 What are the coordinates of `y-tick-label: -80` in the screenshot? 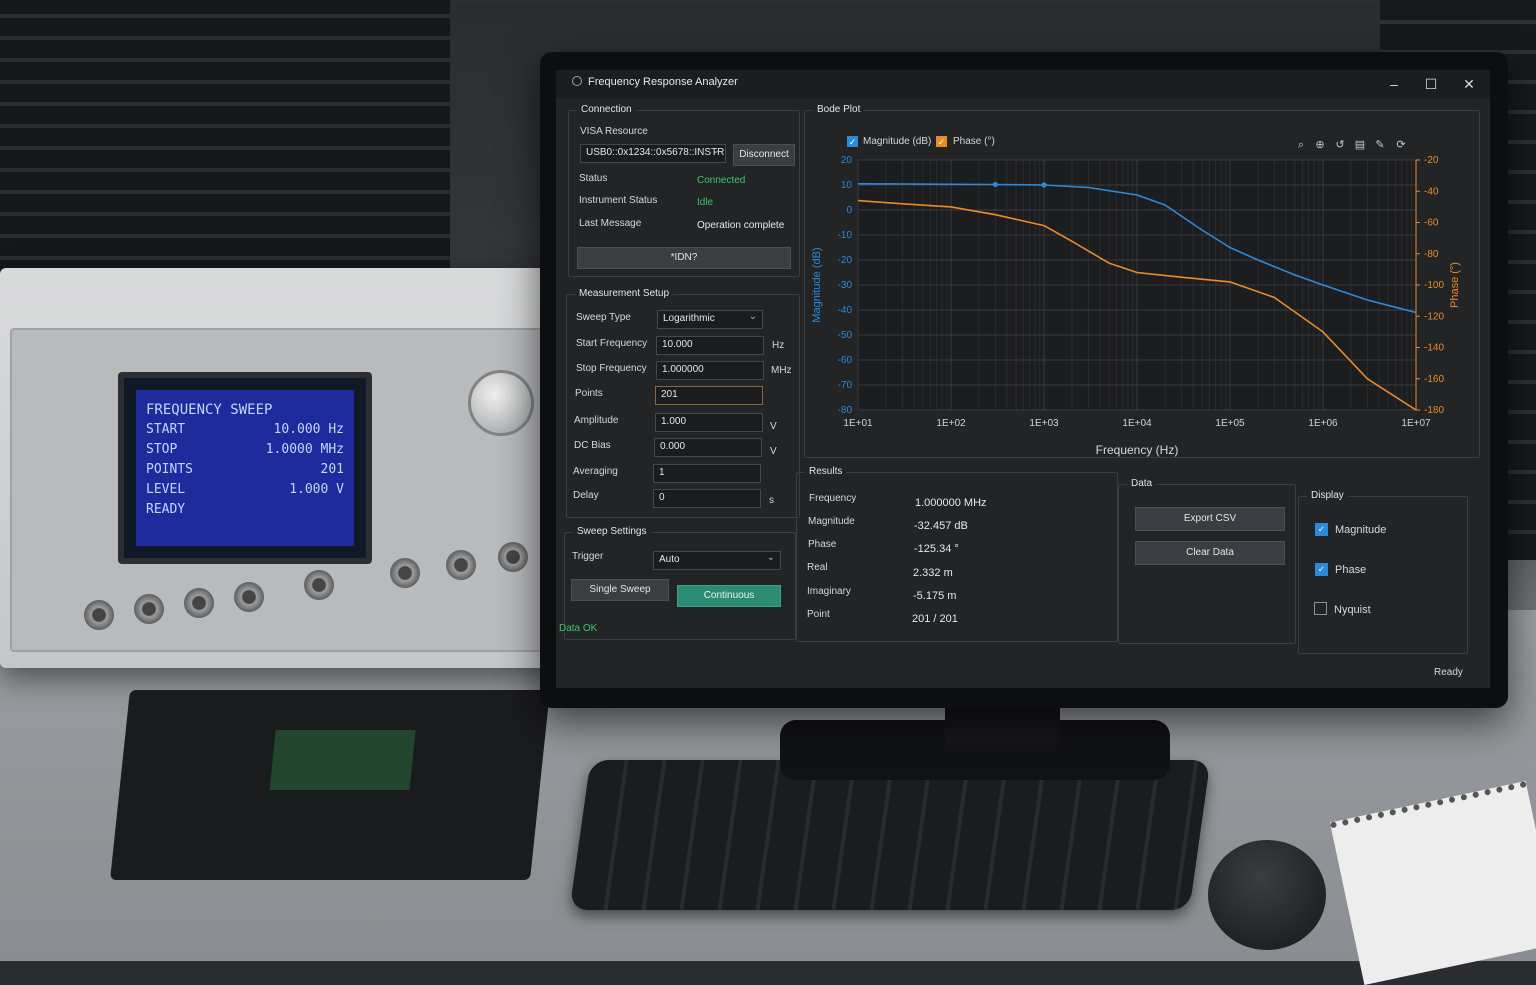 It's located at (845, 410).